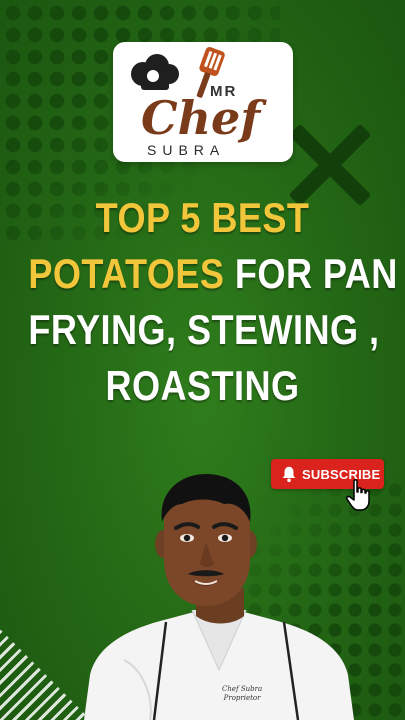 The image size is (405, 720). Describe the element at coordinates (242, 698) in the screenshot. I see `coat-embroidery-title: Proprietor` at that location.